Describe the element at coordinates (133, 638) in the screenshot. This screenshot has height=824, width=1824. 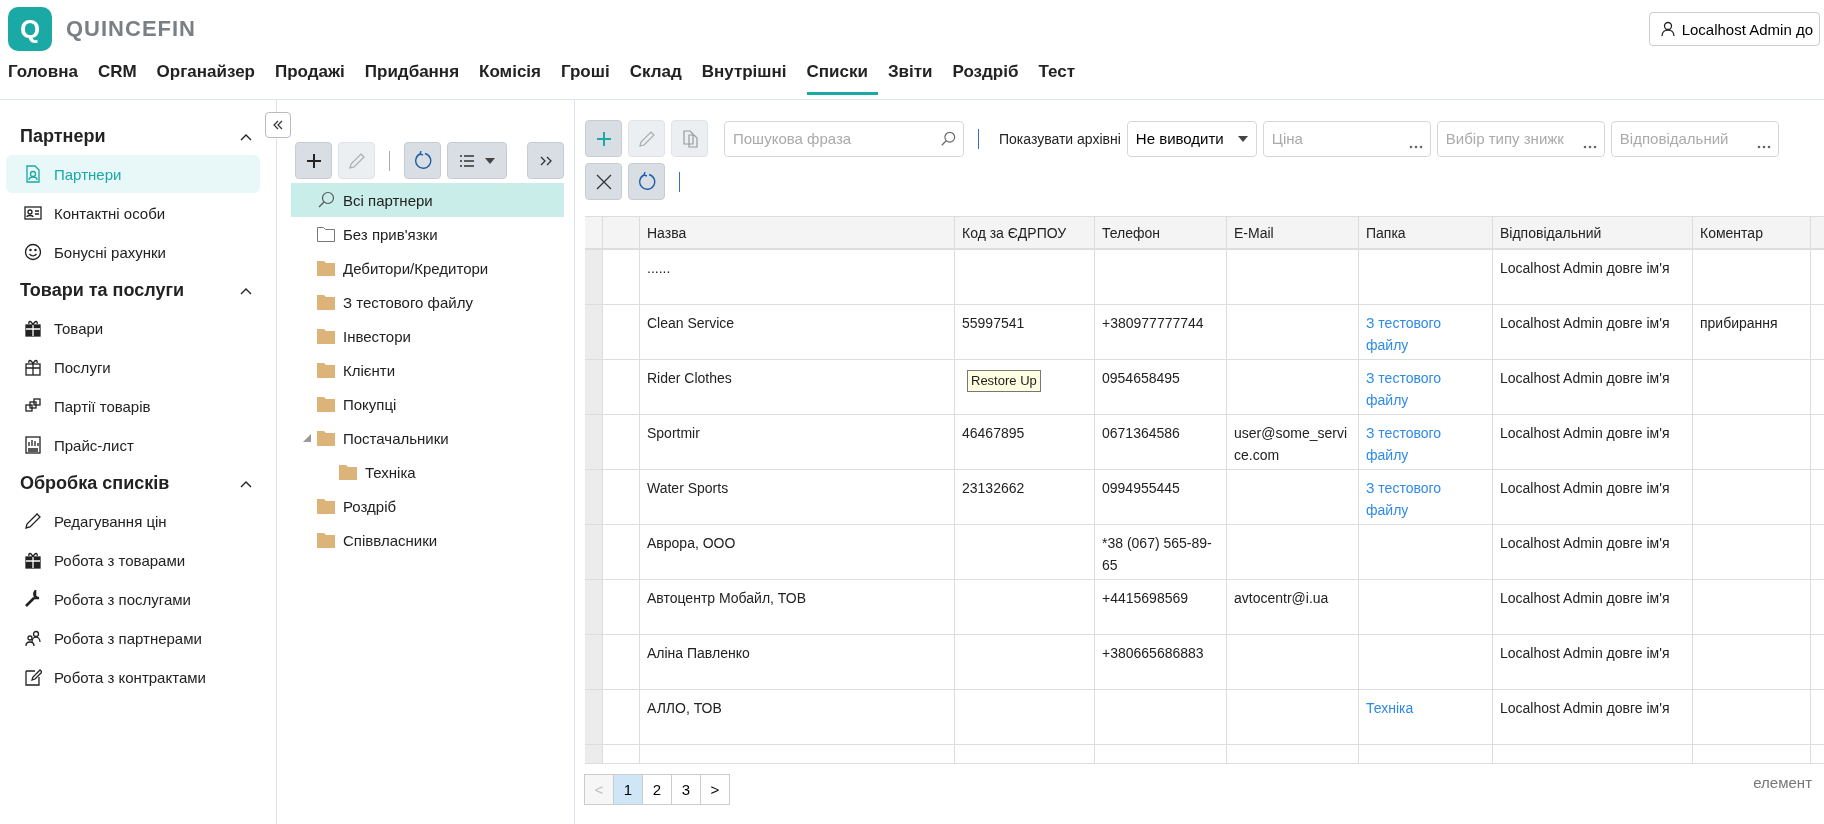
I see `sidebar-item: Робота з партнерами` at that location.